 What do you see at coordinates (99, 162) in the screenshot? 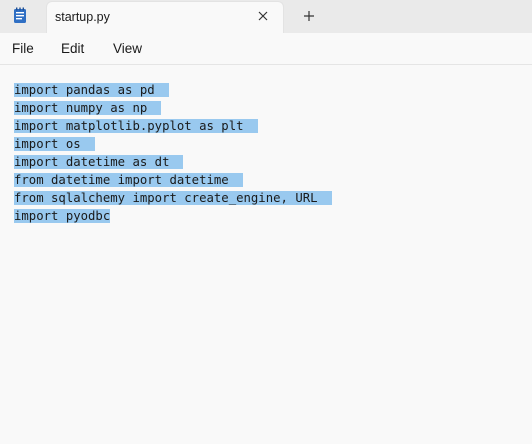
I see `code-line-5: import datetime as dt` at bounding box center [99, 162].